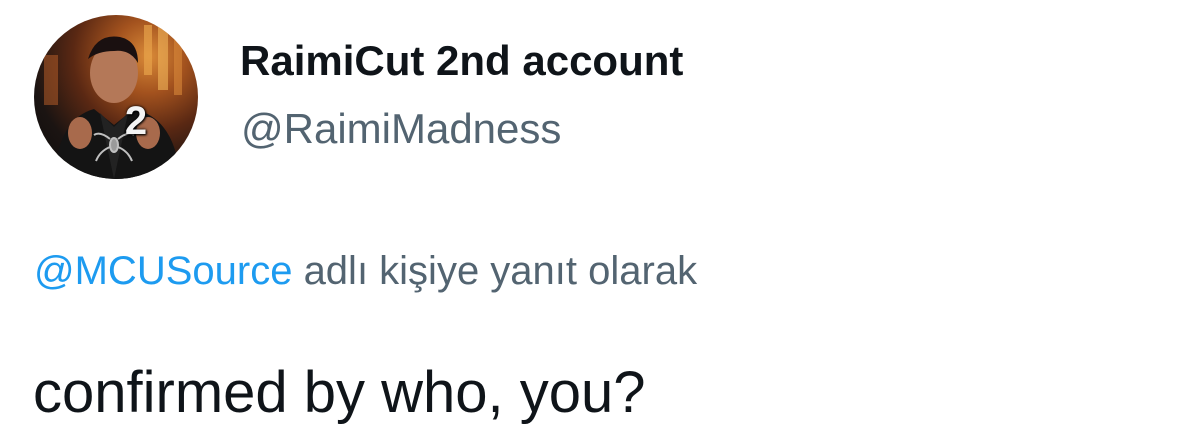 The width and height of the screenshot is (1200, 439). Describe the element at coordinates (500, 271) in the screenshot. I see `reply-context-label: adlı kişiye yanıt olarak` at that location.